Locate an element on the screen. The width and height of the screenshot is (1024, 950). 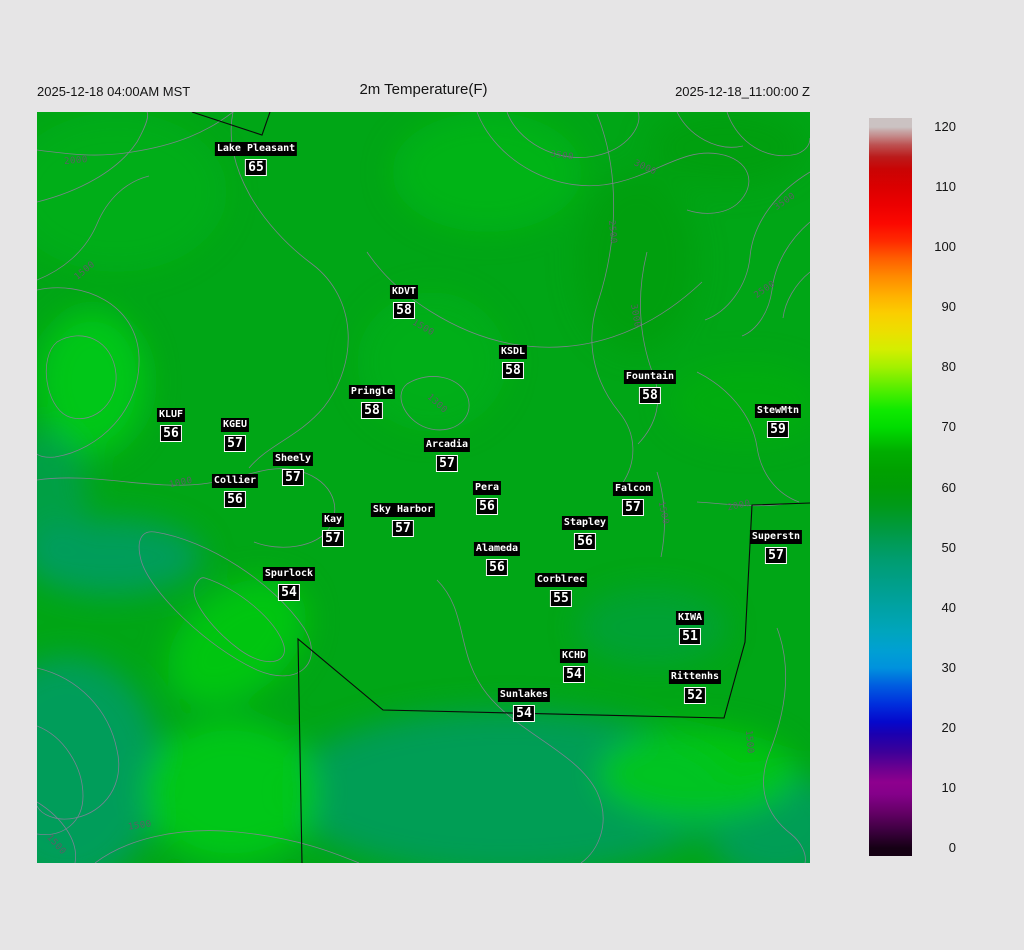
colorbar-tick-label: 20 is located at coordinates (948, 727).